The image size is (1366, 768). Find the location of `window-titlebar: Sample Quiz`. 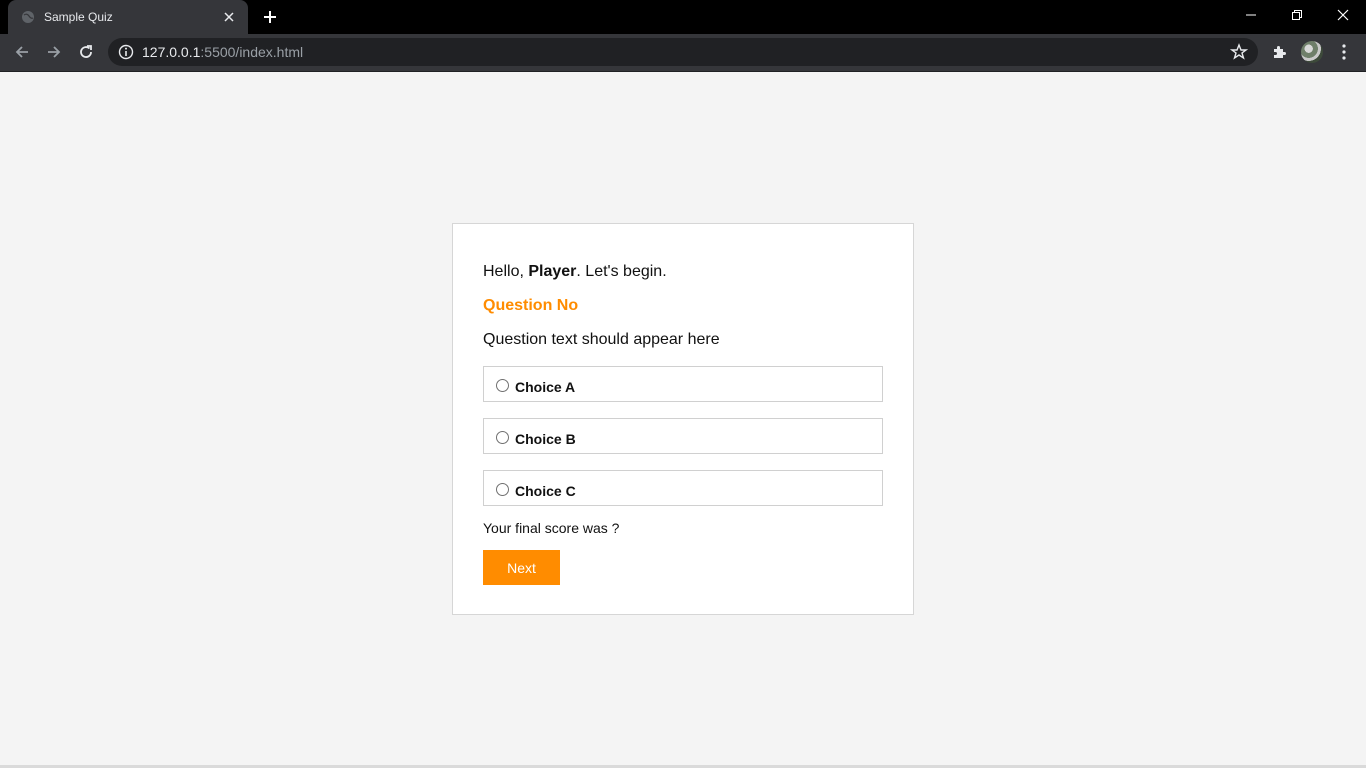

window-titlebar: Sample Quiz is located at coordinates (683, 17).